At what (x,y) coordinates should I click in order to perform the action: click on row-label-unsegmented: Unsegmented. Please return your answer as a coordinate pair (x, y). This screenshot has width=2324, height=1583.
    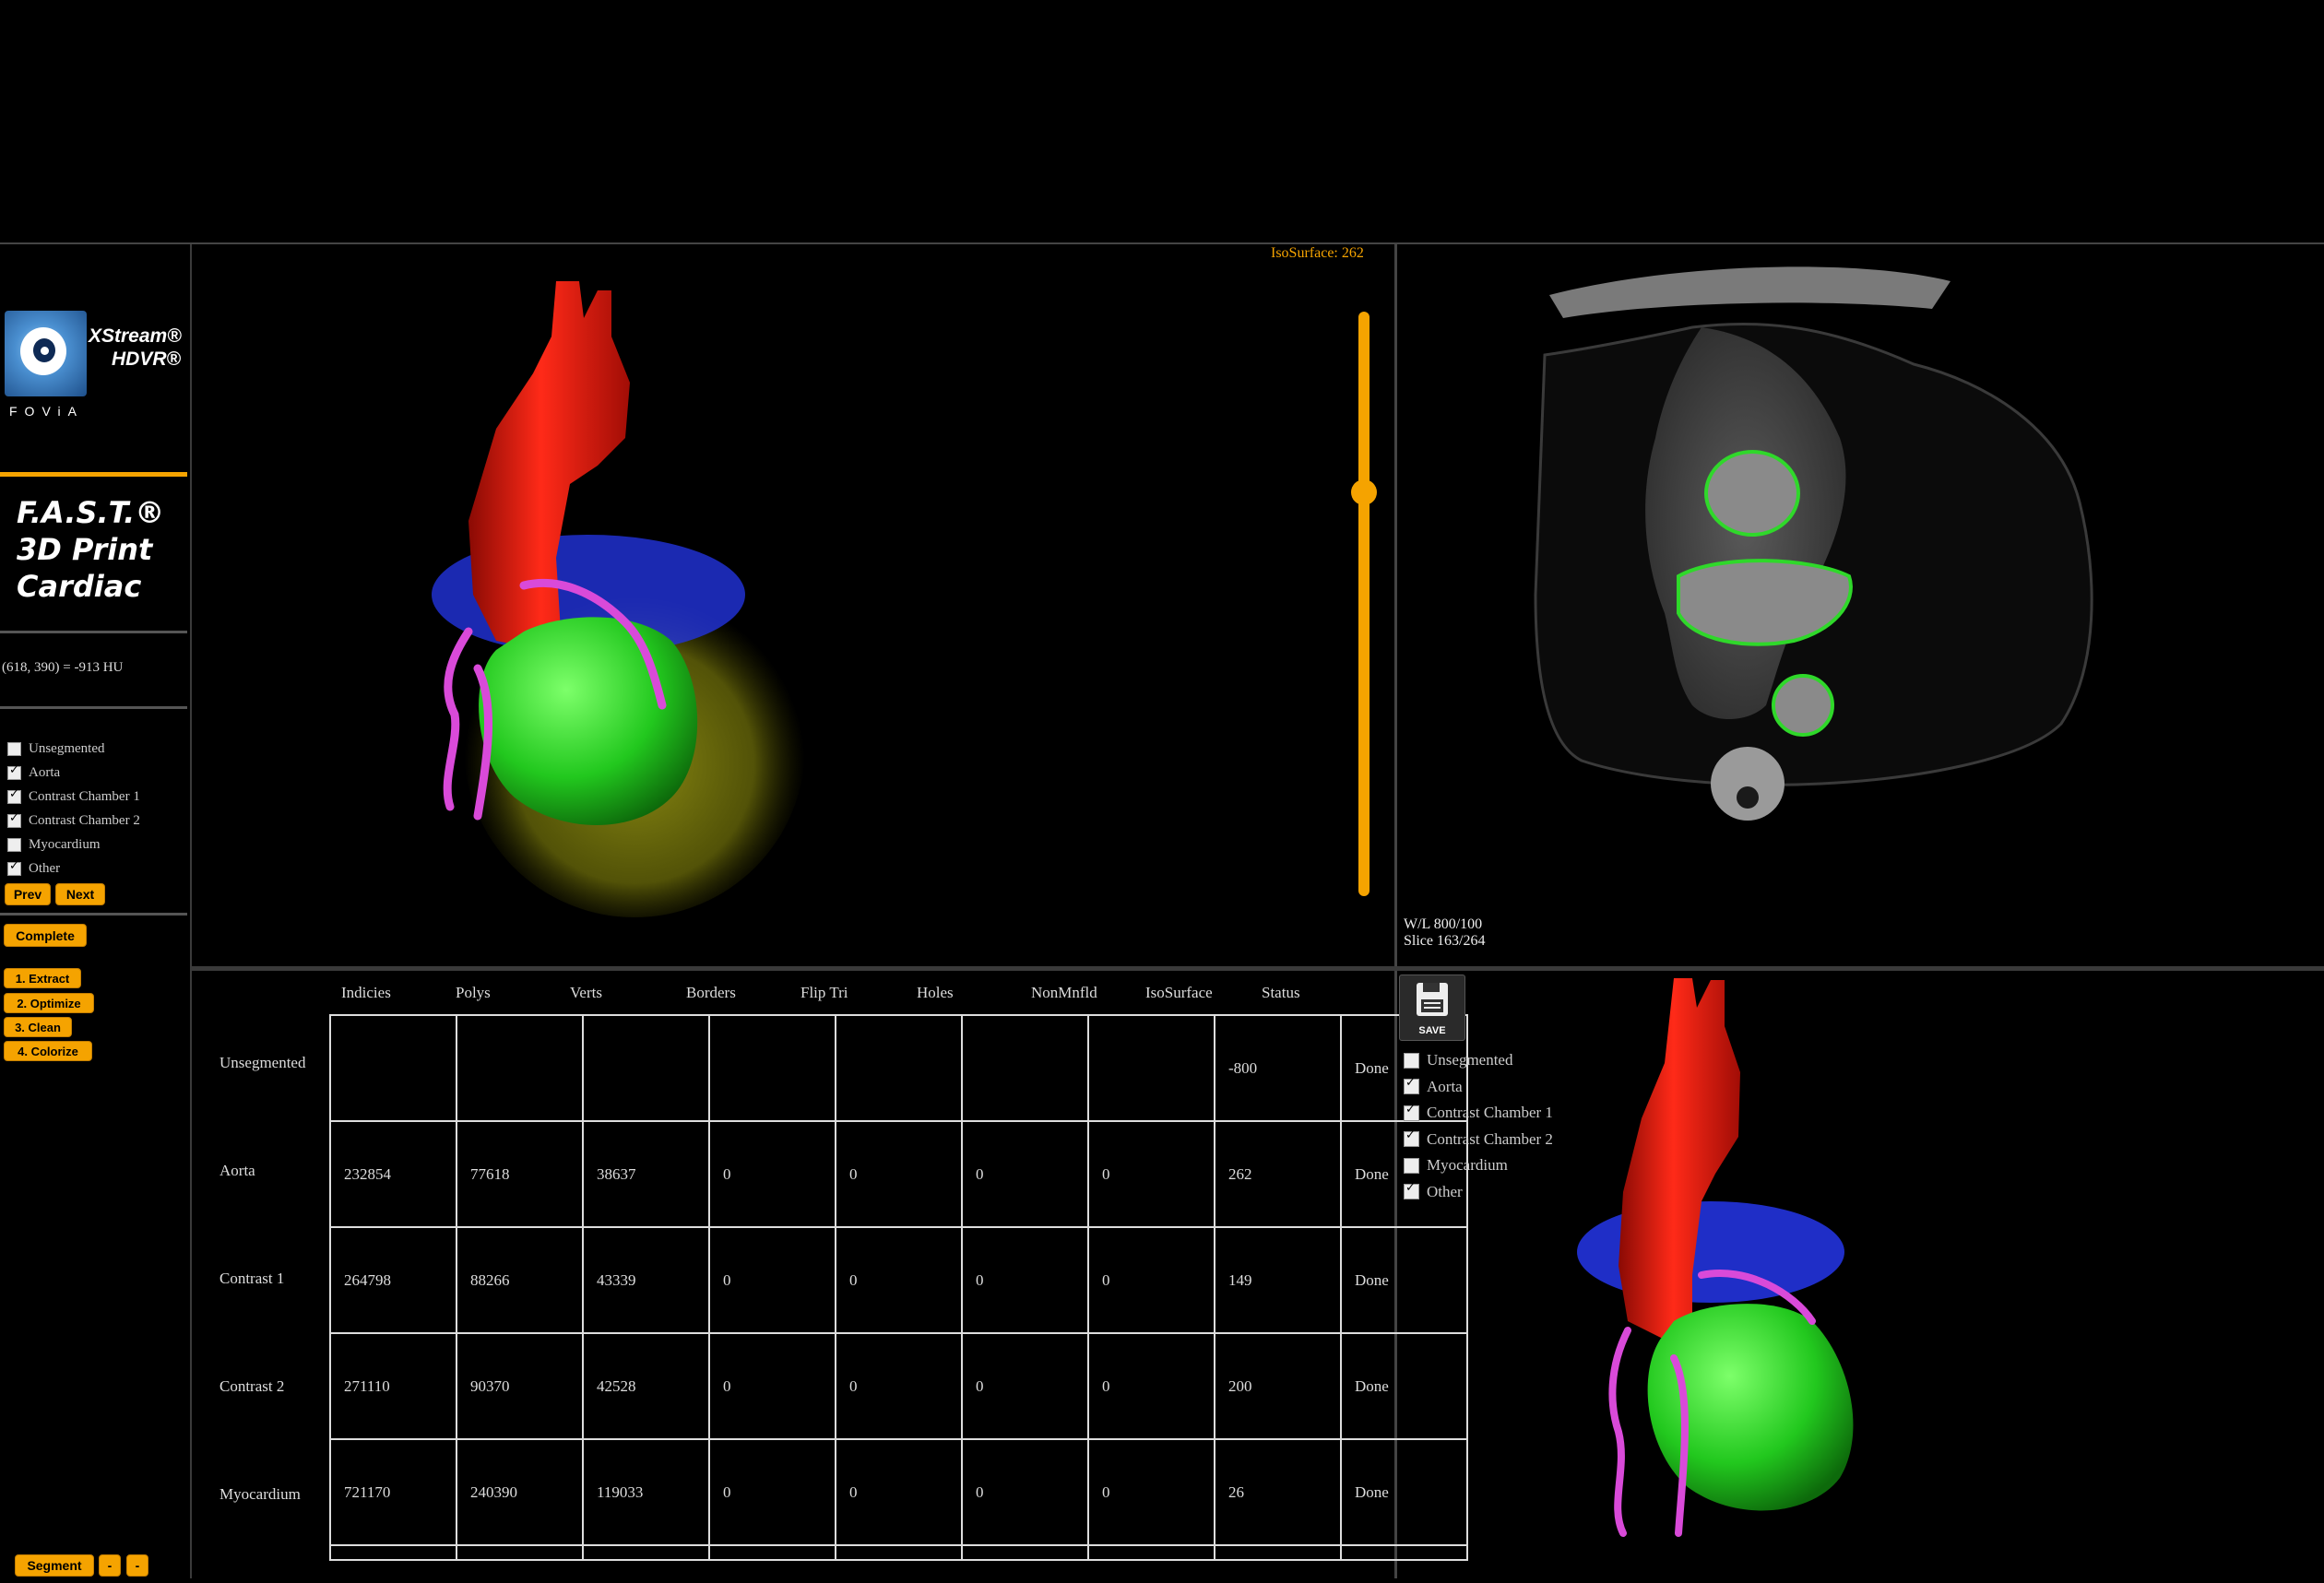
    Looking at the image, I should click on (262, 1062).